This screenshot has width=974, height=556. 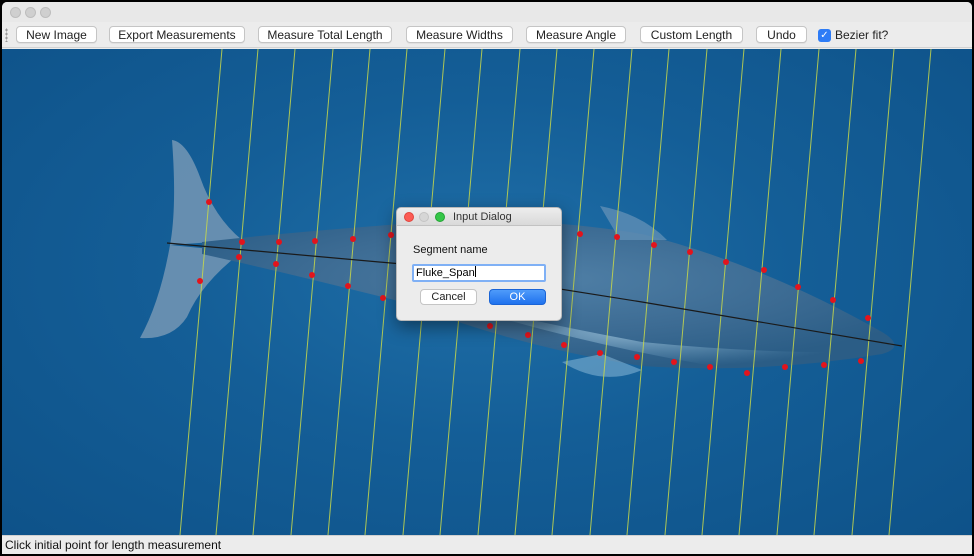 What do you see at coordinates (409, 217) in the screenshot?
I see `dialog-close-icon` at bounding box center [409, 217].